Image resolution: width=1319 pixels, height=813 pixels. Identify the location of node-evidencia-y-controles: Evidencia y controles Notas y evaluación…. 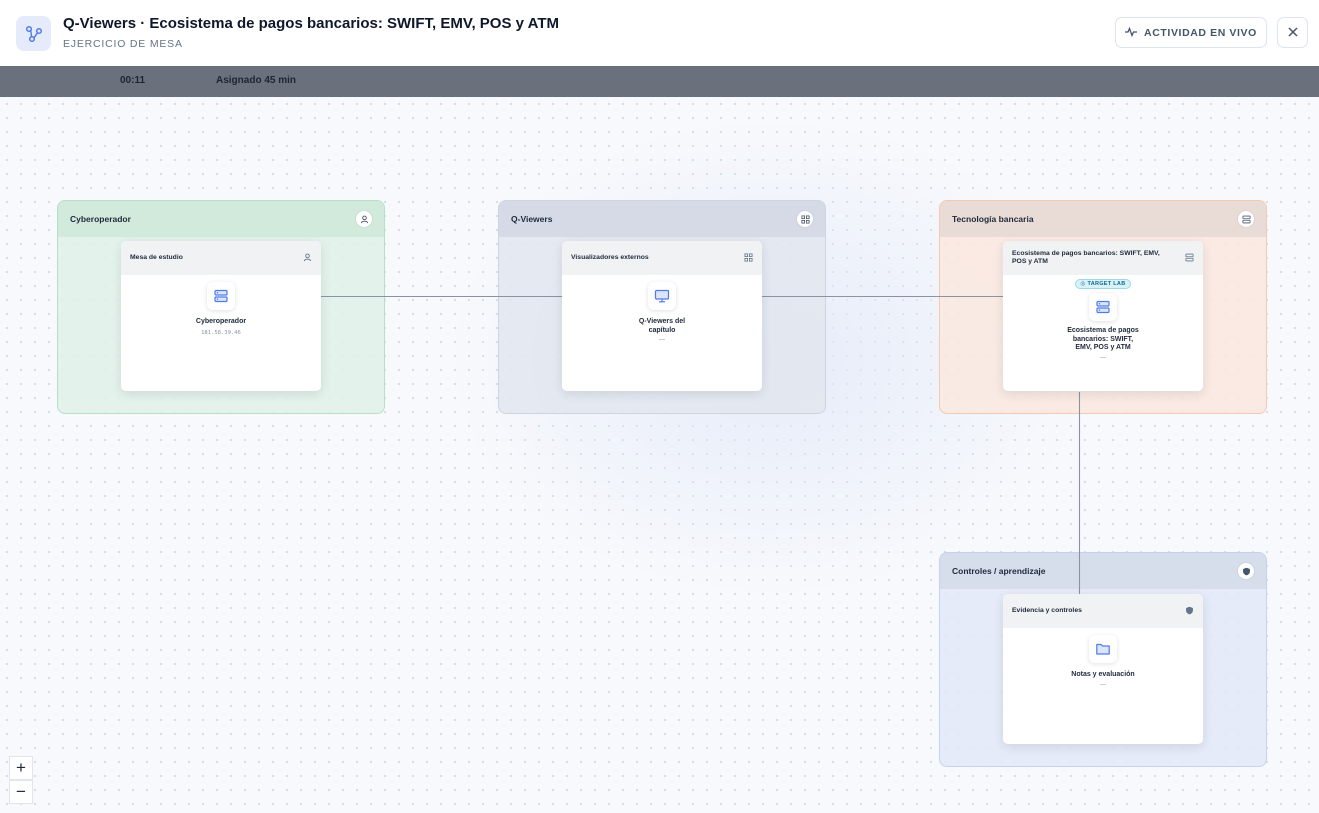
(1103, 669).